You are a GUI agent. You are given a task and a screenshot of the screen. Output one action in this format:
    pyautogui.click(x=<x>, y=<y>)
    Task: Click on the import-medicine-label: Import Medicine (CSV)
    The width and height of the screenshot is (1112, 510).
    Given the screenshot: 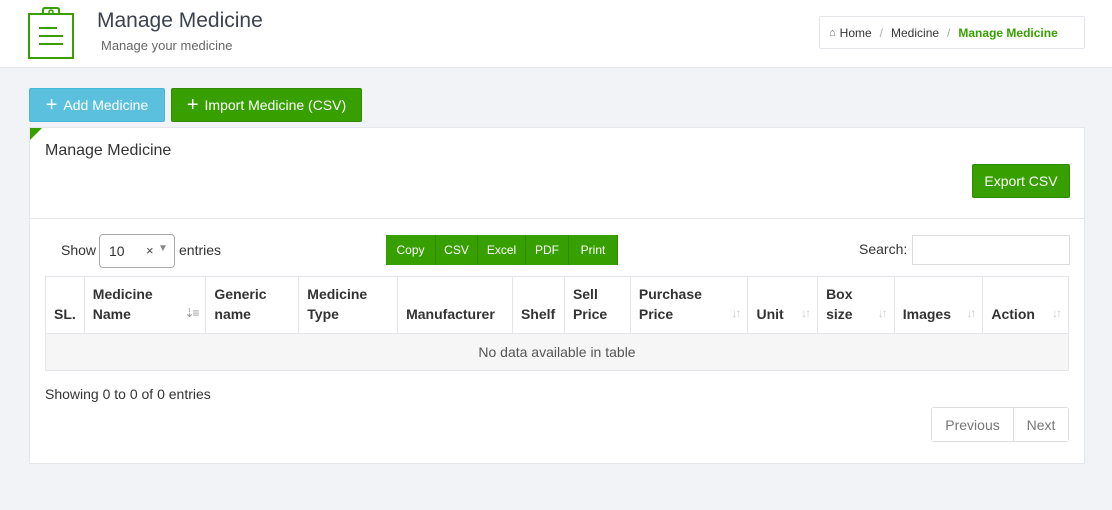 What is the action you would take?
    pyautogui.click(x=275, y=105)
    